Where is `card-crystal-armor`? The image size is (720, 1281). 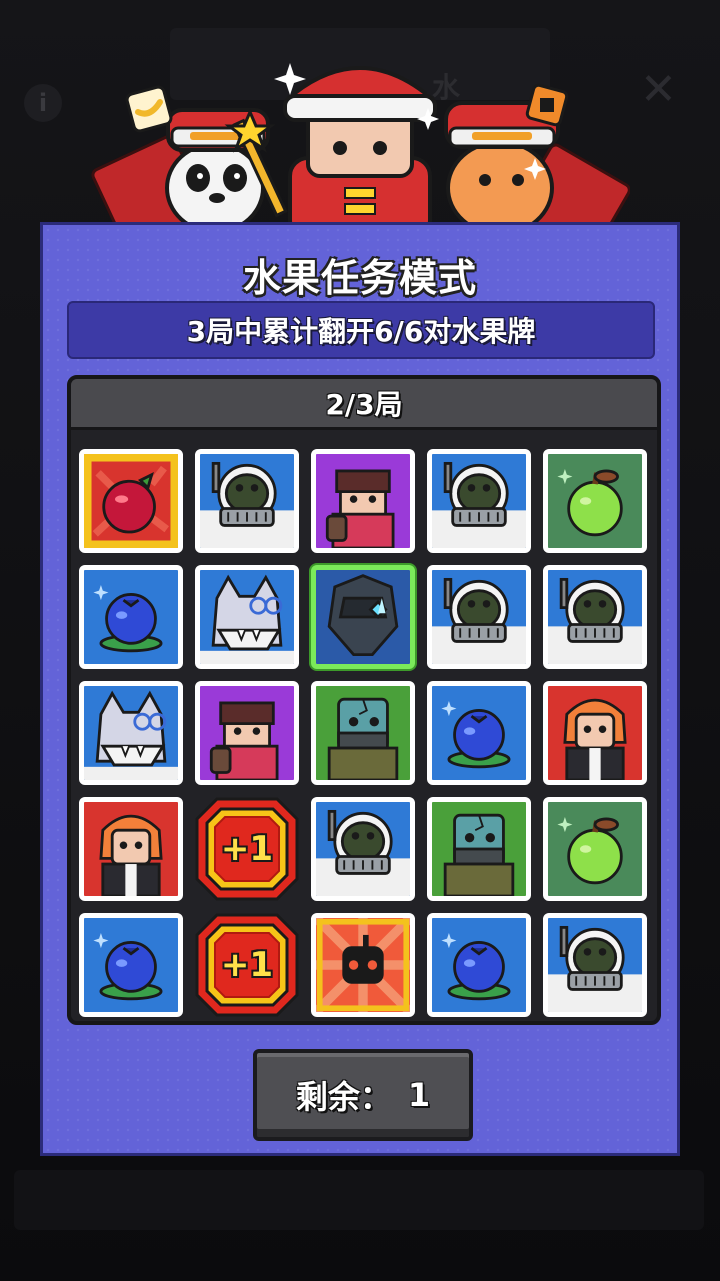
card-crystal-armor is located at coordinates (363, 617).